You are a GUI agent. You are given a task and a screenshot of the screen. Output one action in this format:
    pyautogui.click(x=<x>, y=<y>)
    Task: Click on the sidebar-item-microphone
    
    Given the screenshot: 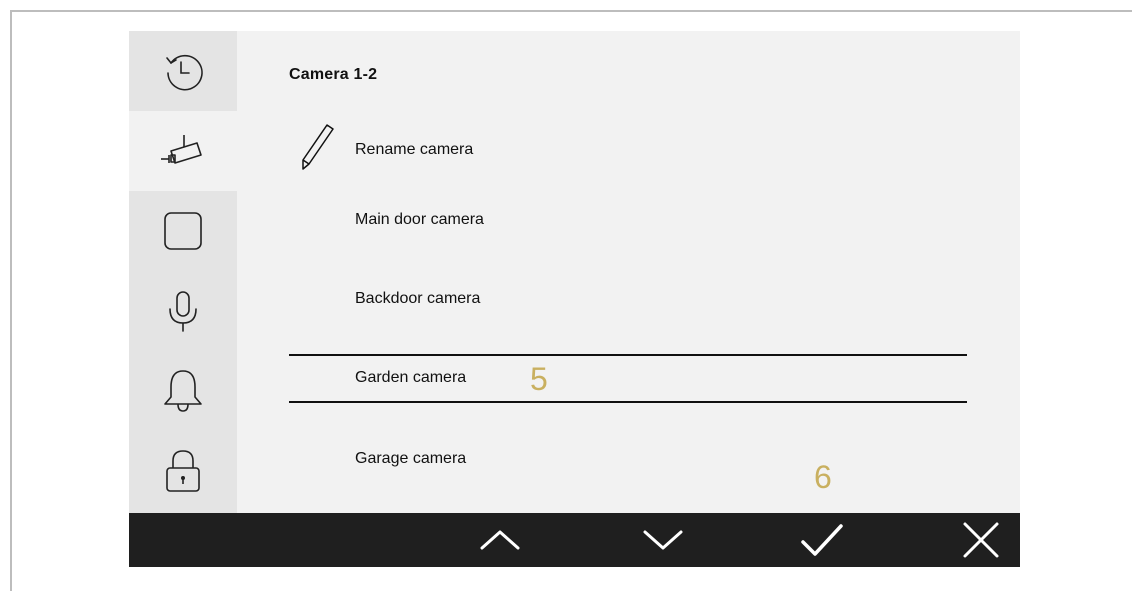 What is the action you would take?
    pyautogui.click(x=183, y=311)
    